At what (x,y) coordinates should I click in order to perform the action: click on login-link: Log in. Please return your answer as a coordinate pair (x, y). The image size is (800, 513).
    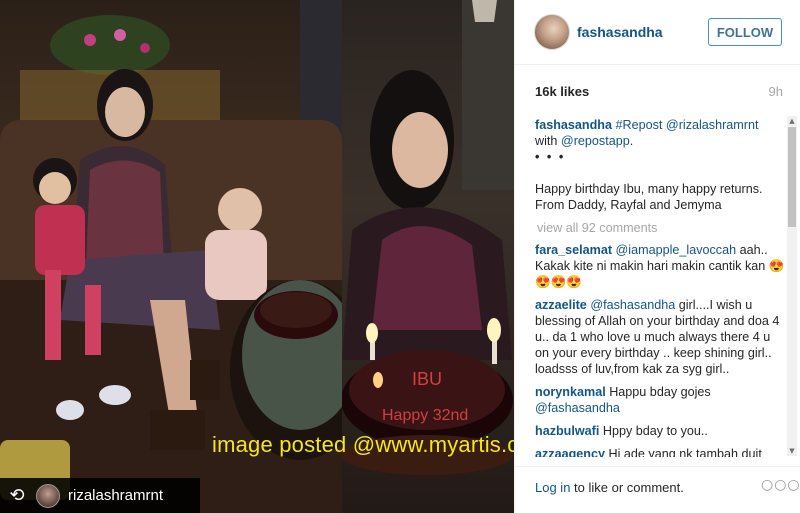
    Looking at the image, I should click on (552, 487).